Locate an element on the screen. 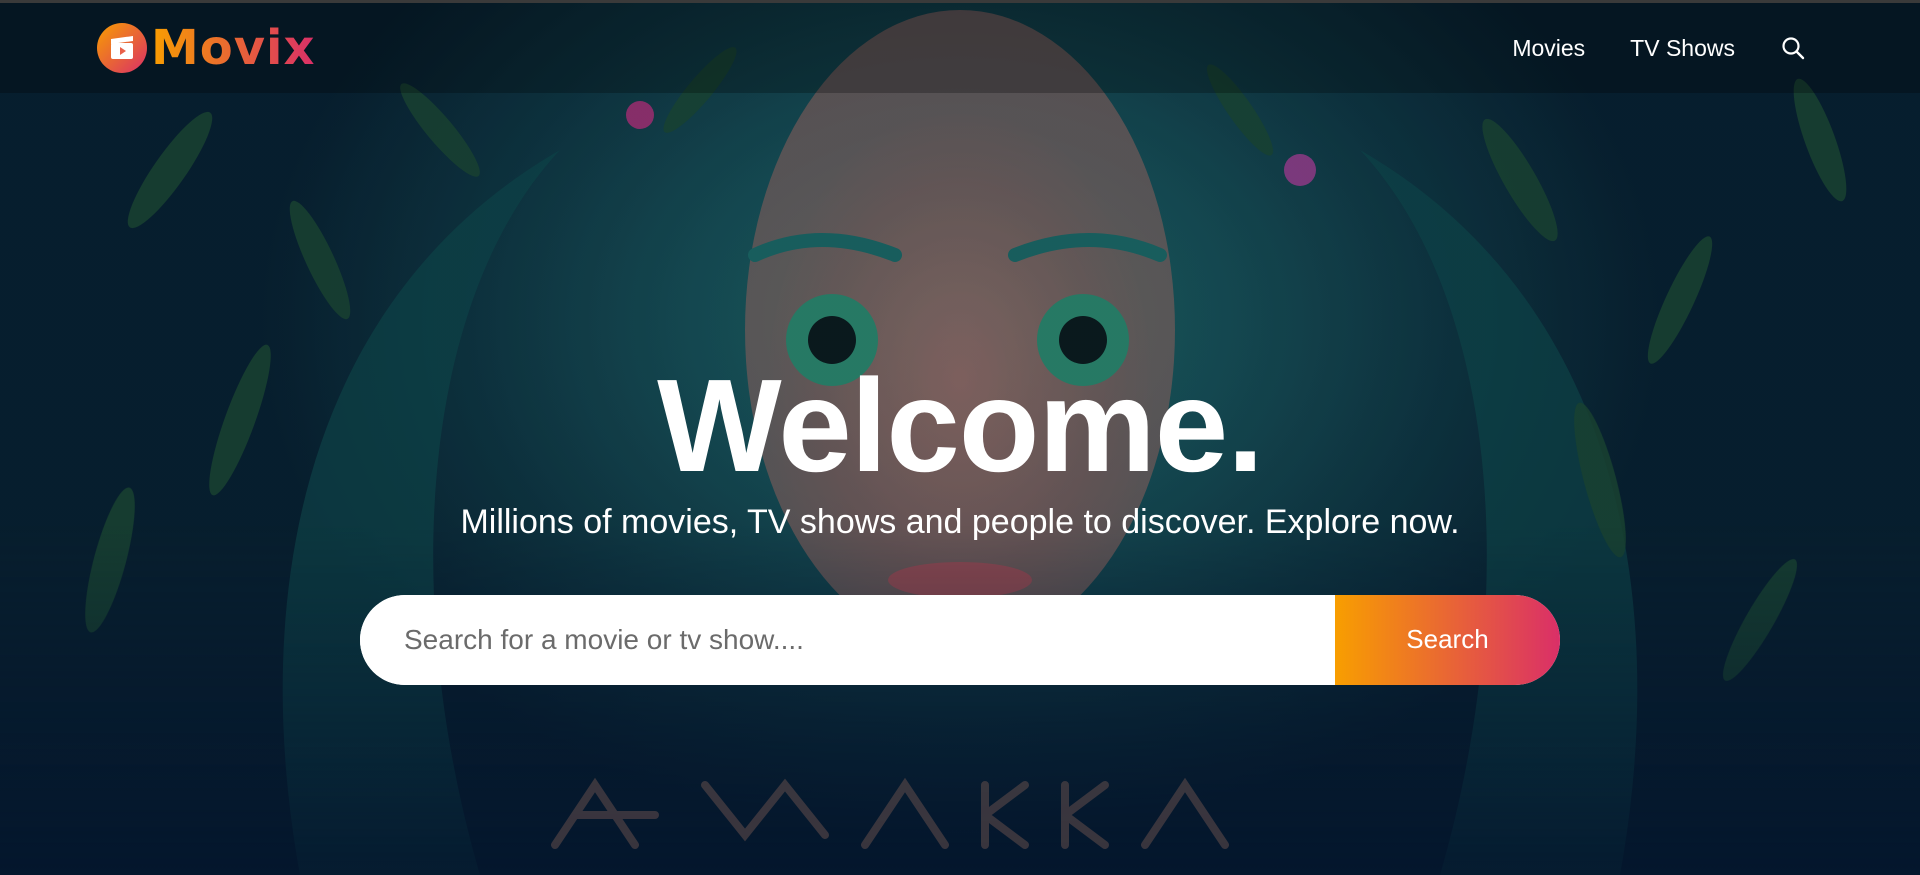 The image size is (1920, 875). site-header: Movix Movies TV Shows is located at coordinates (960, 48).